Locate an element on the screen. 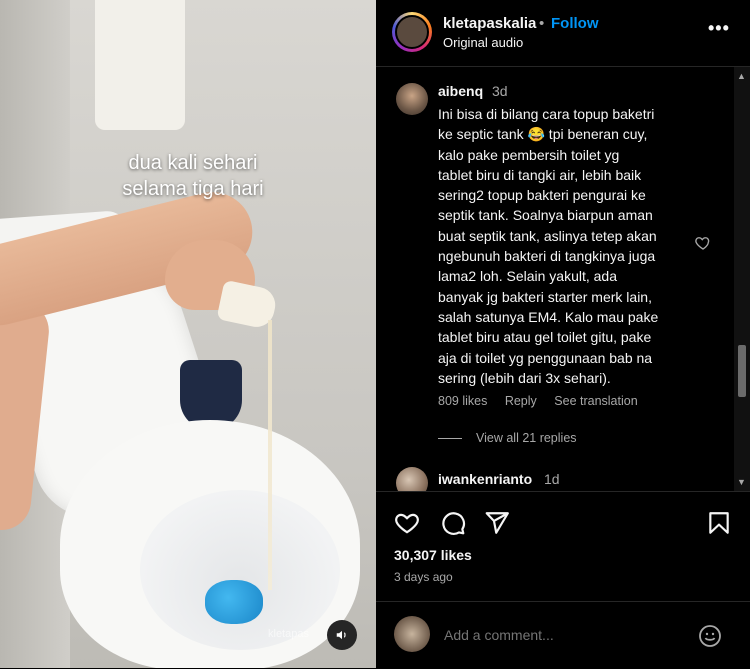  comment-line: septik tank. Soalnya biarpun aman is located at coordinates (545, 215).